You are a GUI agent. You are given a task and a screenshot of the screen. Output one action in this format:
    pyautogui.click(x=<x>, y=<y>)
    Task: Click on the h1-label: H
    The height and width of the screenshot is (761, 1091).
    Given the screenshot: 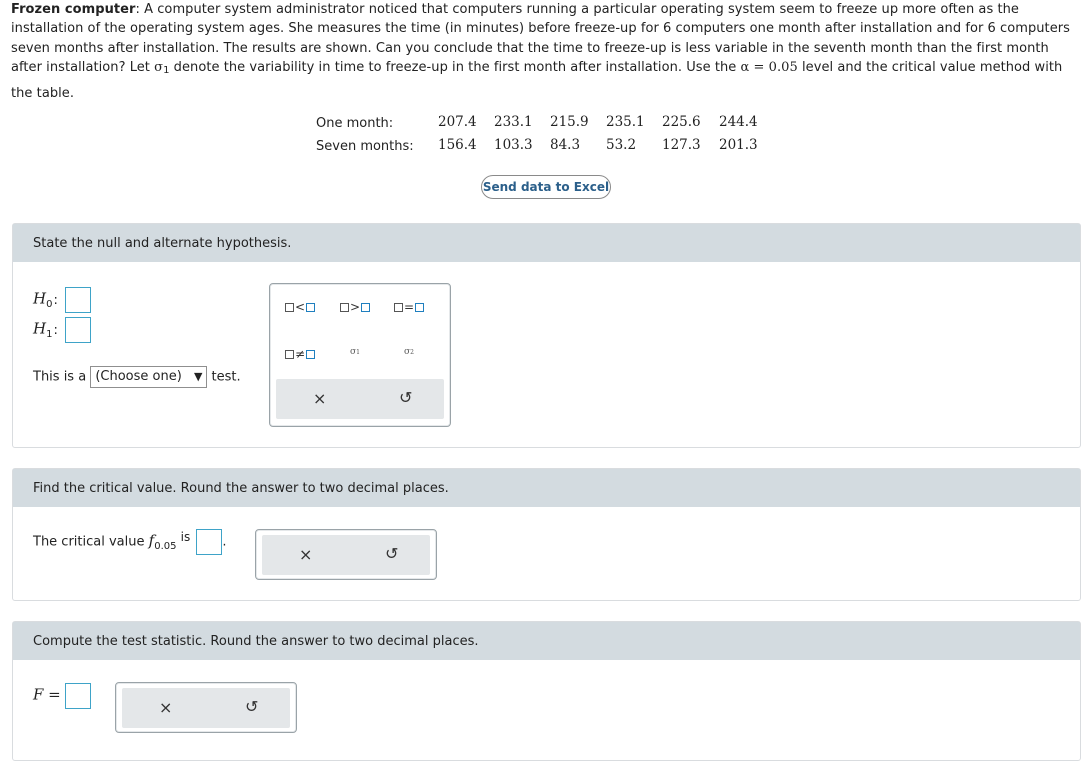 What is the action you would take?
    pyautogui.click(x=40, y=328)
    